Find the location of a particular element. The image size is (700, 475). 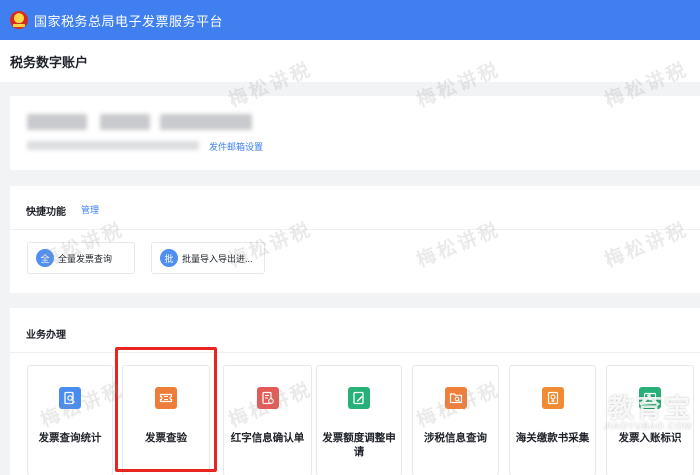

quick-item-label: 全量发票查询 is located at coordinates (85, 258).